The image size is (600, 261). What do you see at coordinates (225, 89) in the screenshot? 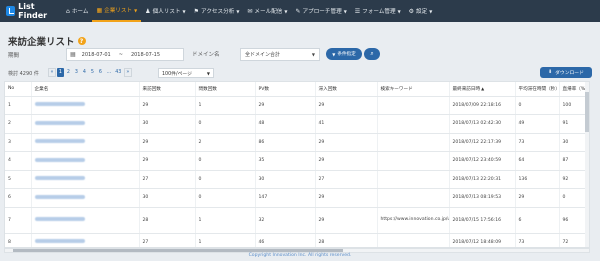
I see `column-header: 問数回数` at bounding box center [225, 89].